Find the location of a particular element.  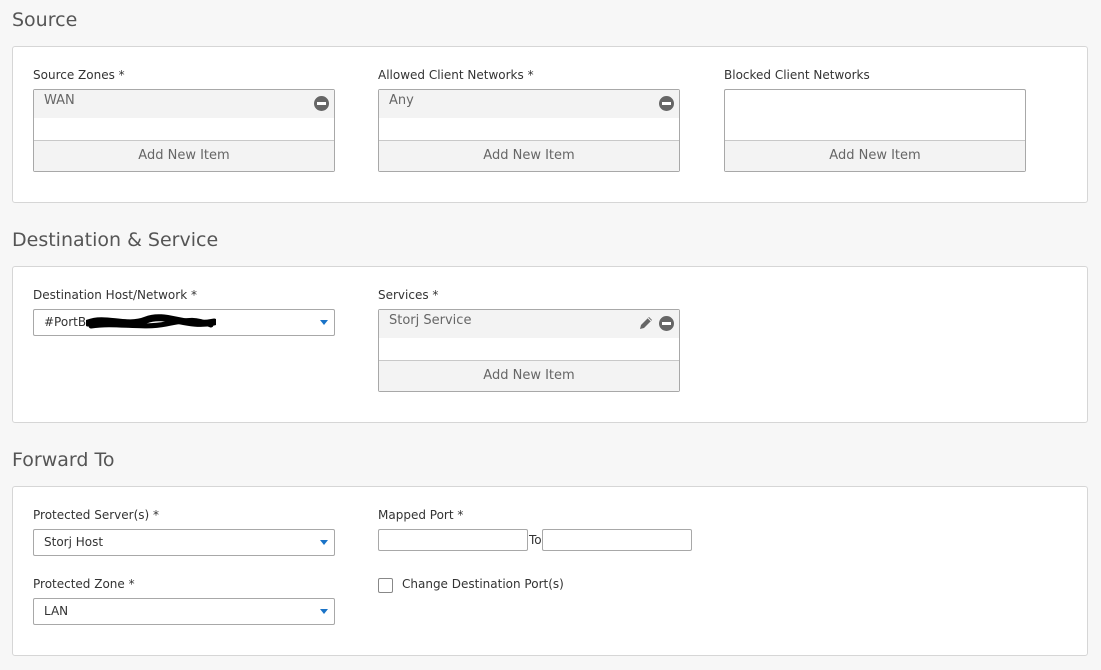

mapped-port-label: Mapped Port * is located at coordinates (421, 515).